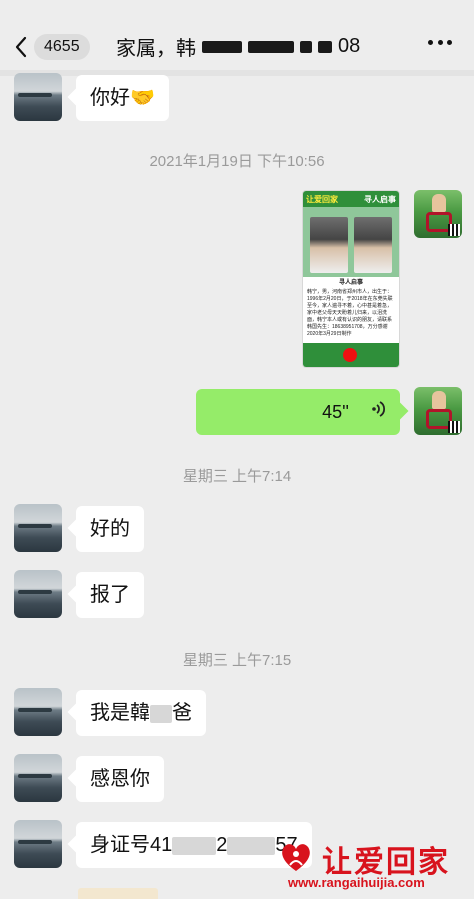  I want to click on chevron-left-icon, so click(21, 47).